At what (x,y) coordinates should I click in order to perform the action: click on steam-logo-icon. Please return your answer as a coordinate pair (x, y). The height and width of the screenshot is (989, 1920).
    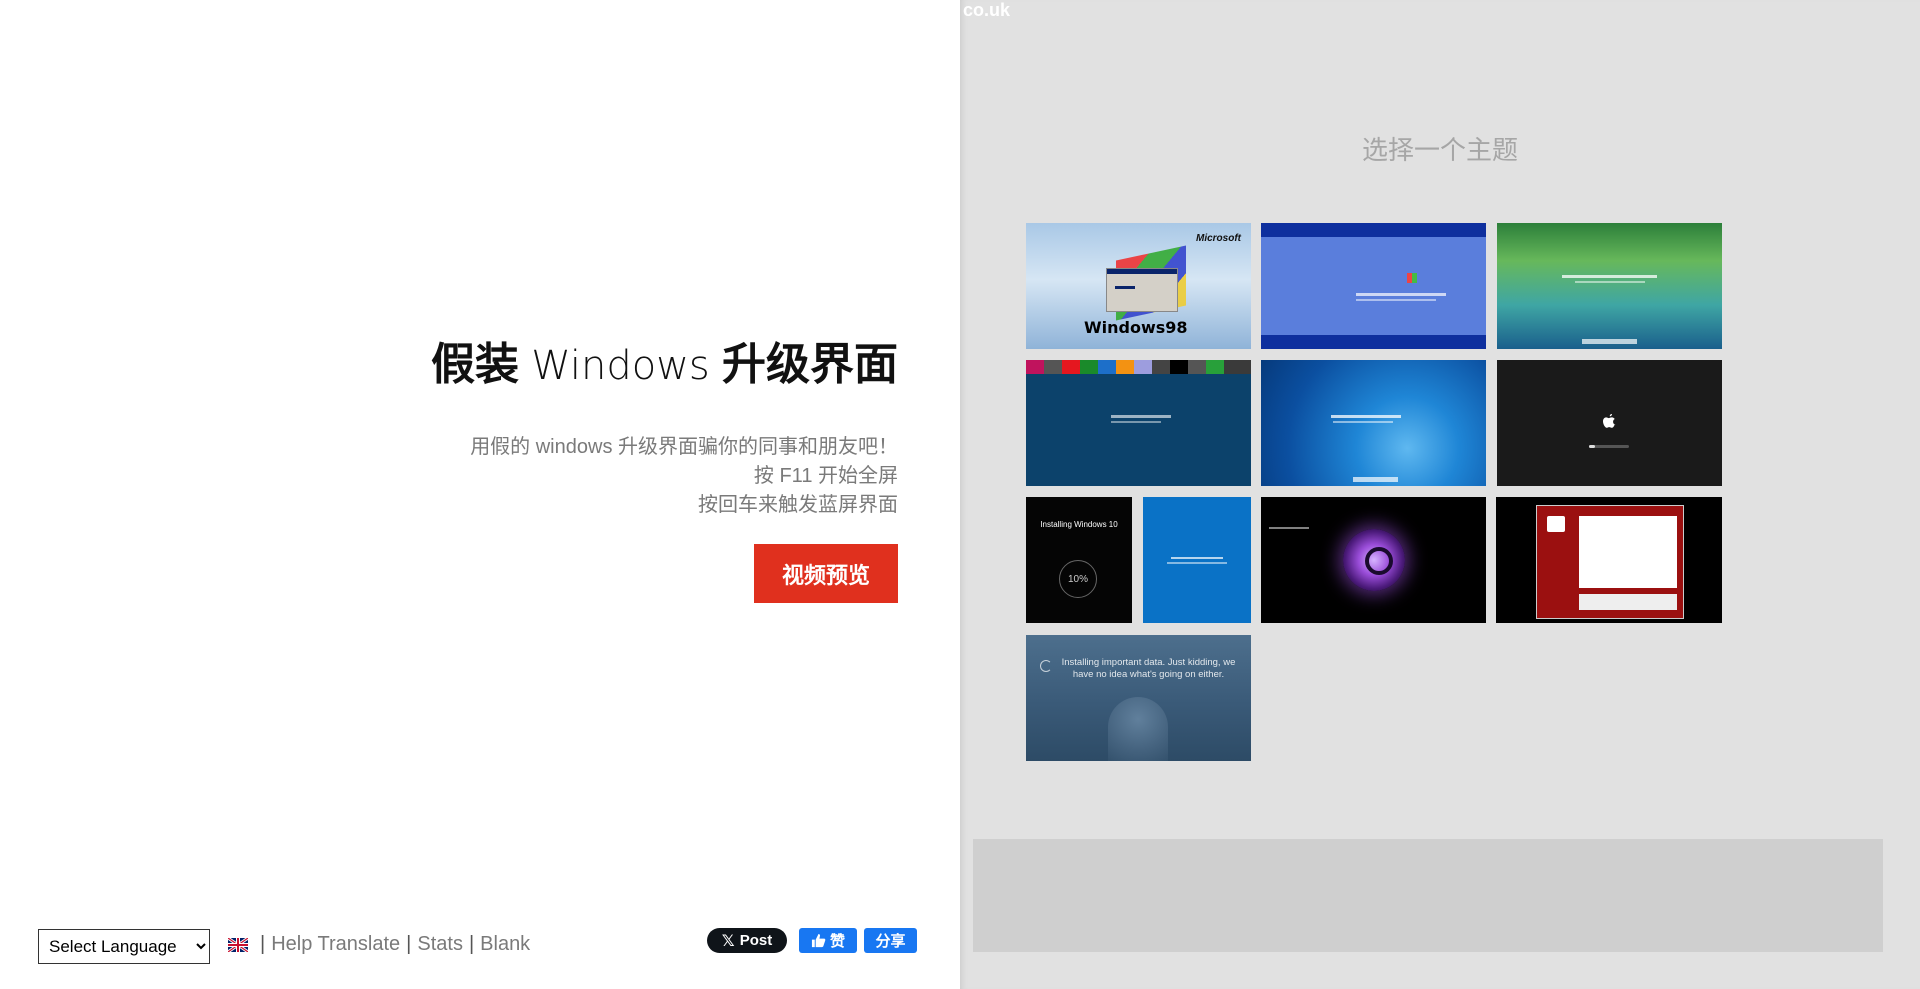
    Looking at the image, I should click on (1374, 560).